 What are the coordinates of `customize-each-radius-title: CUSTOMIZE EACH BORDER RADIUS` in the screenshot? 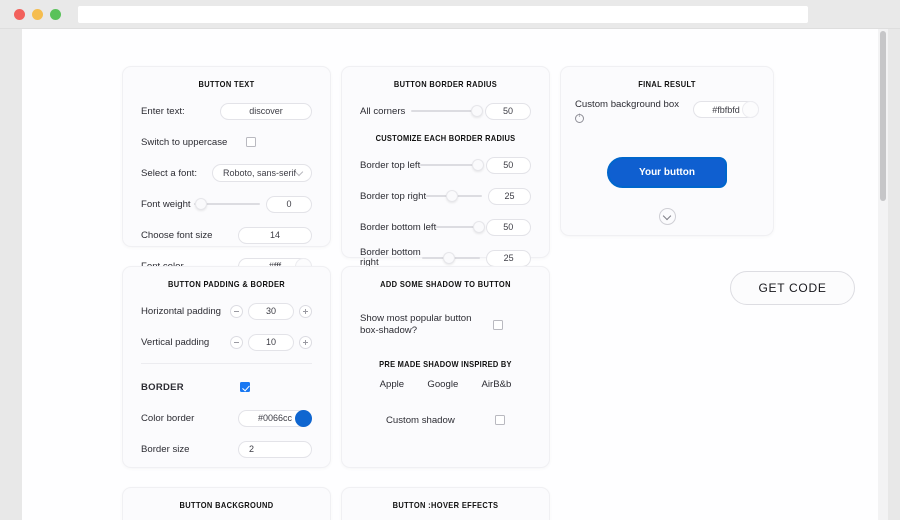 It's located at (445, 138).